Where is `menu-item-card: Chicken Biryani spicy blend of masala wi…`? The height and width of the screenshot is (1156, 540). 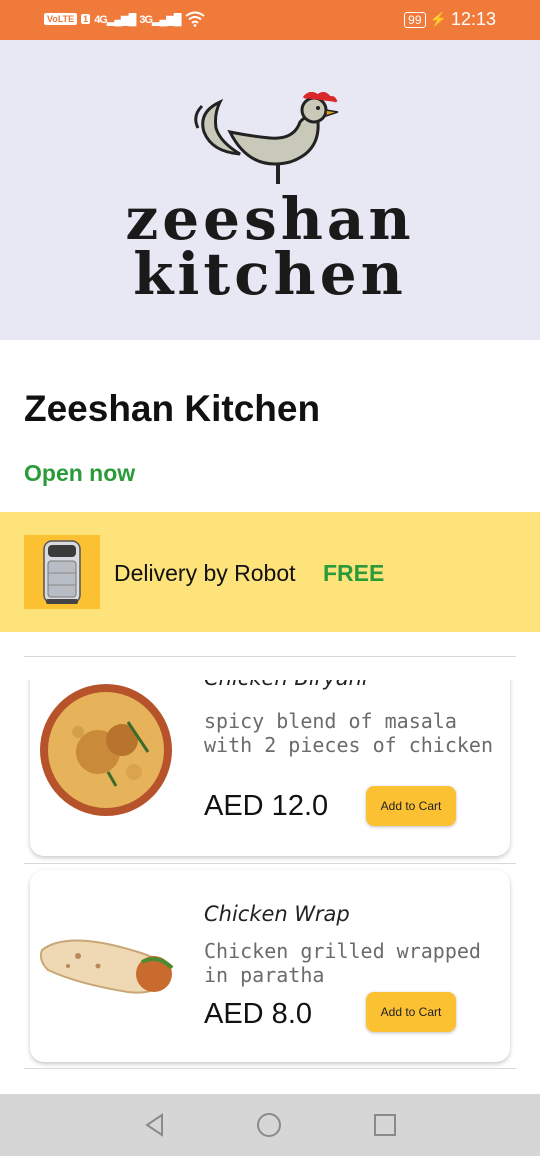
menu-item-card: Chicken Biryani spicy blend of masala wi… is located at coordinates (270, 768).